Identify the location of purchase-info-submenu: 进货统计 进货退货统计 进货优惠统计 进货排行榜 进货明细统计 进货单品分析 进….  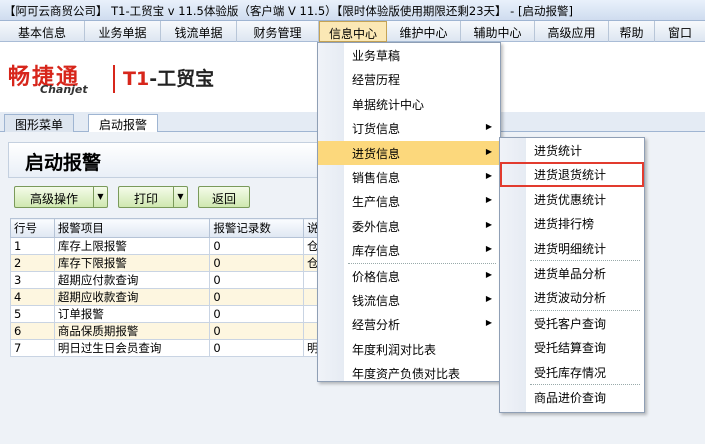
(572, 275).